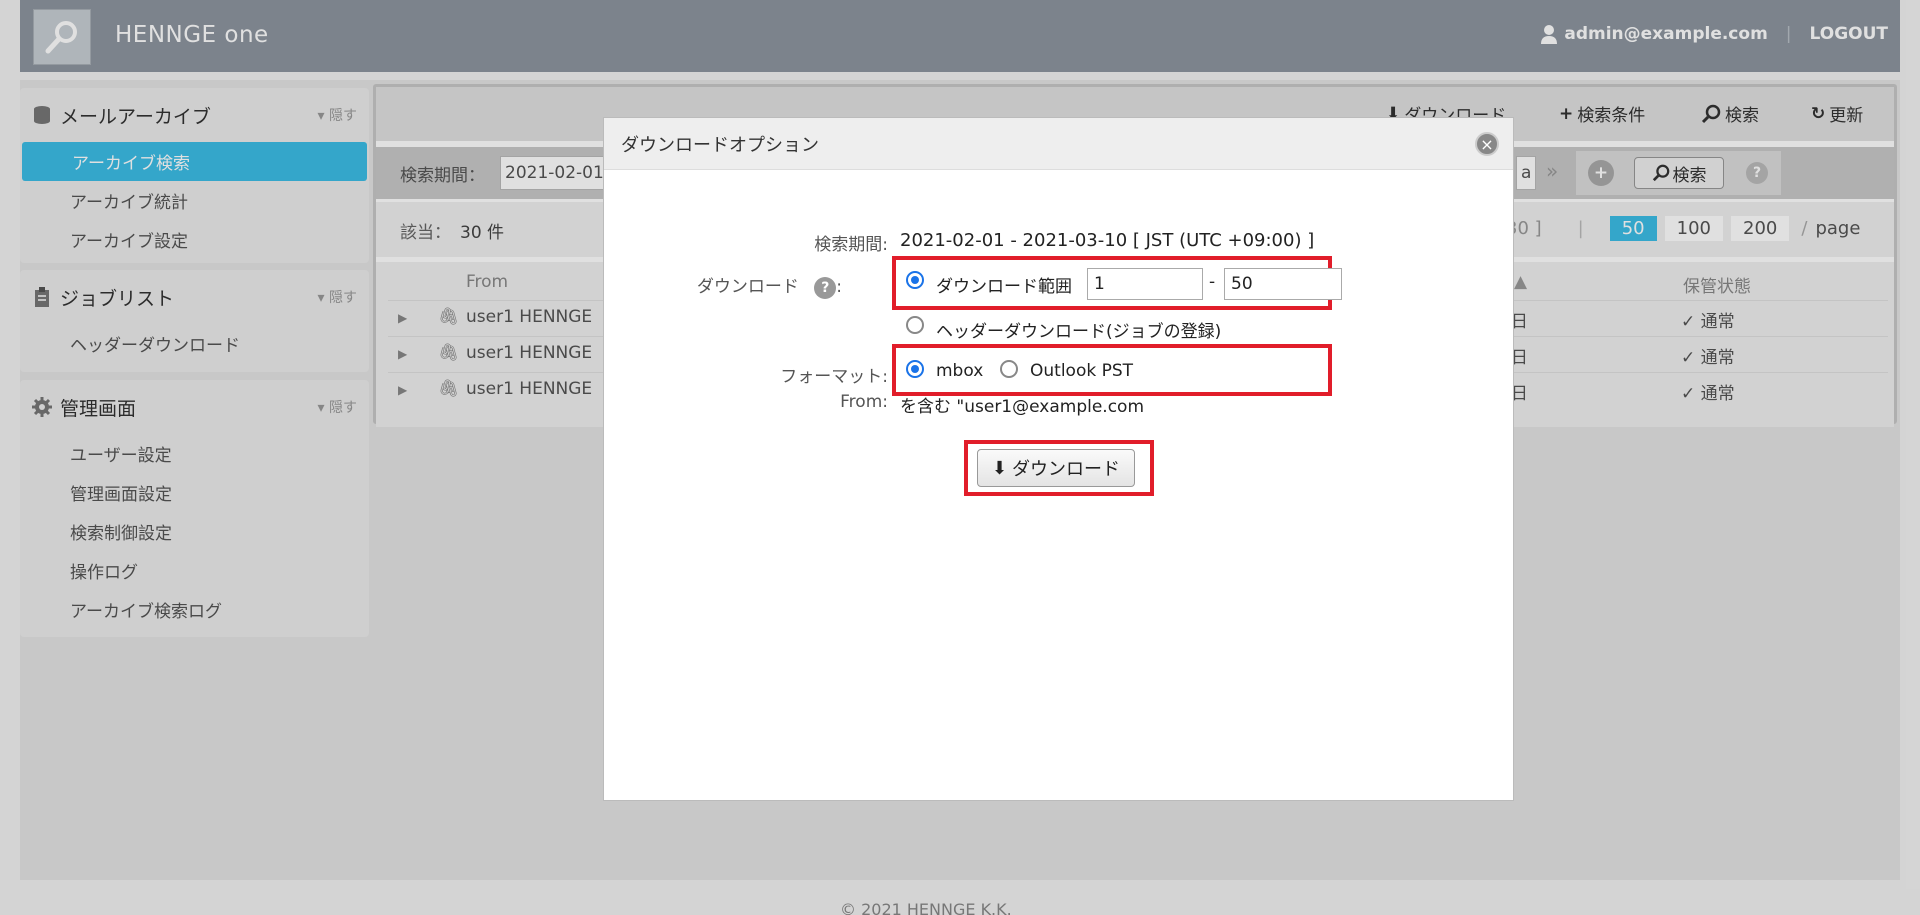 This screenshot has height=915, width=1920. I want to click on range-from-input, so click(1145, 284).